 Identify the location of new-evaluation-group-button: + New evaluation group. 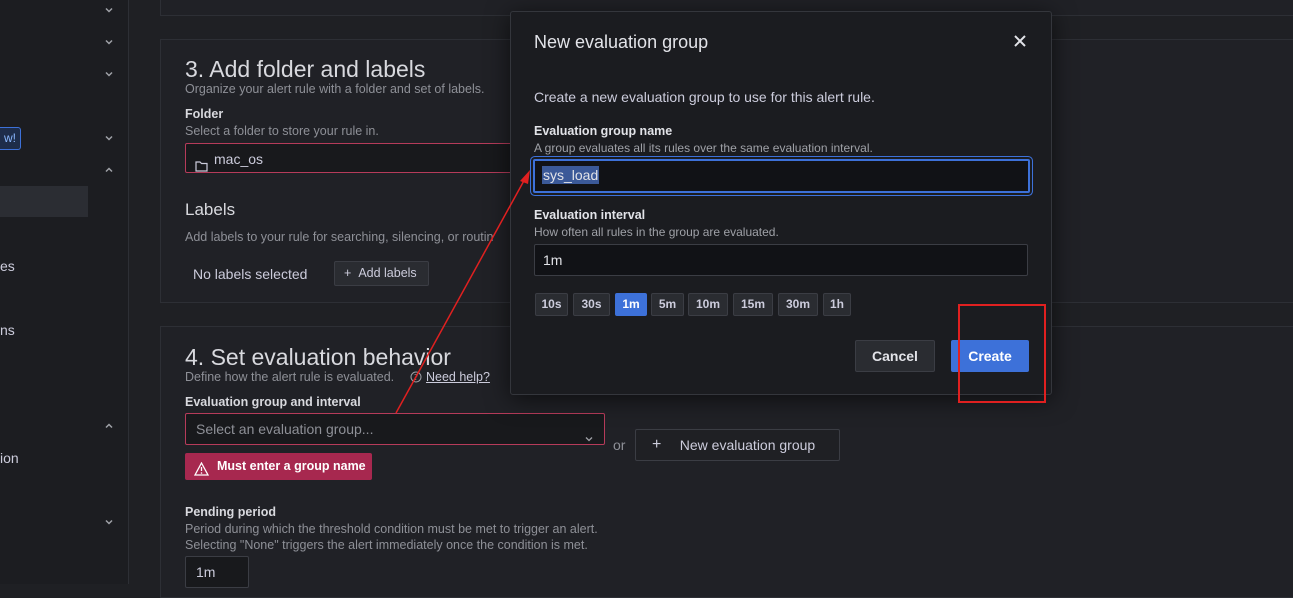
(737, 445).